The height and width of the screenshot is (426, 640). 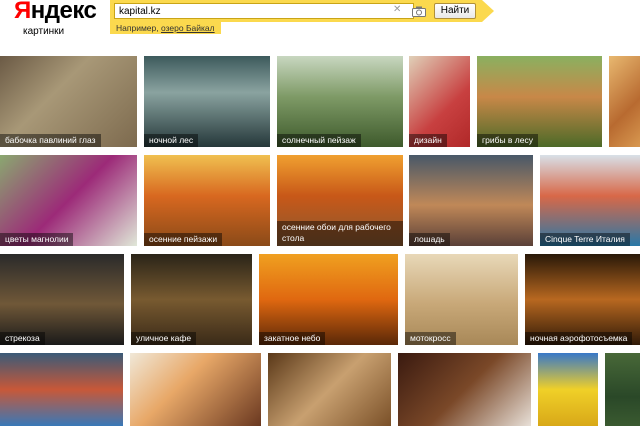 What do you see at coordinates (264, 11) in the screenshot?
I see `search-input: kapital.kz` at bounding box center [264, 11].